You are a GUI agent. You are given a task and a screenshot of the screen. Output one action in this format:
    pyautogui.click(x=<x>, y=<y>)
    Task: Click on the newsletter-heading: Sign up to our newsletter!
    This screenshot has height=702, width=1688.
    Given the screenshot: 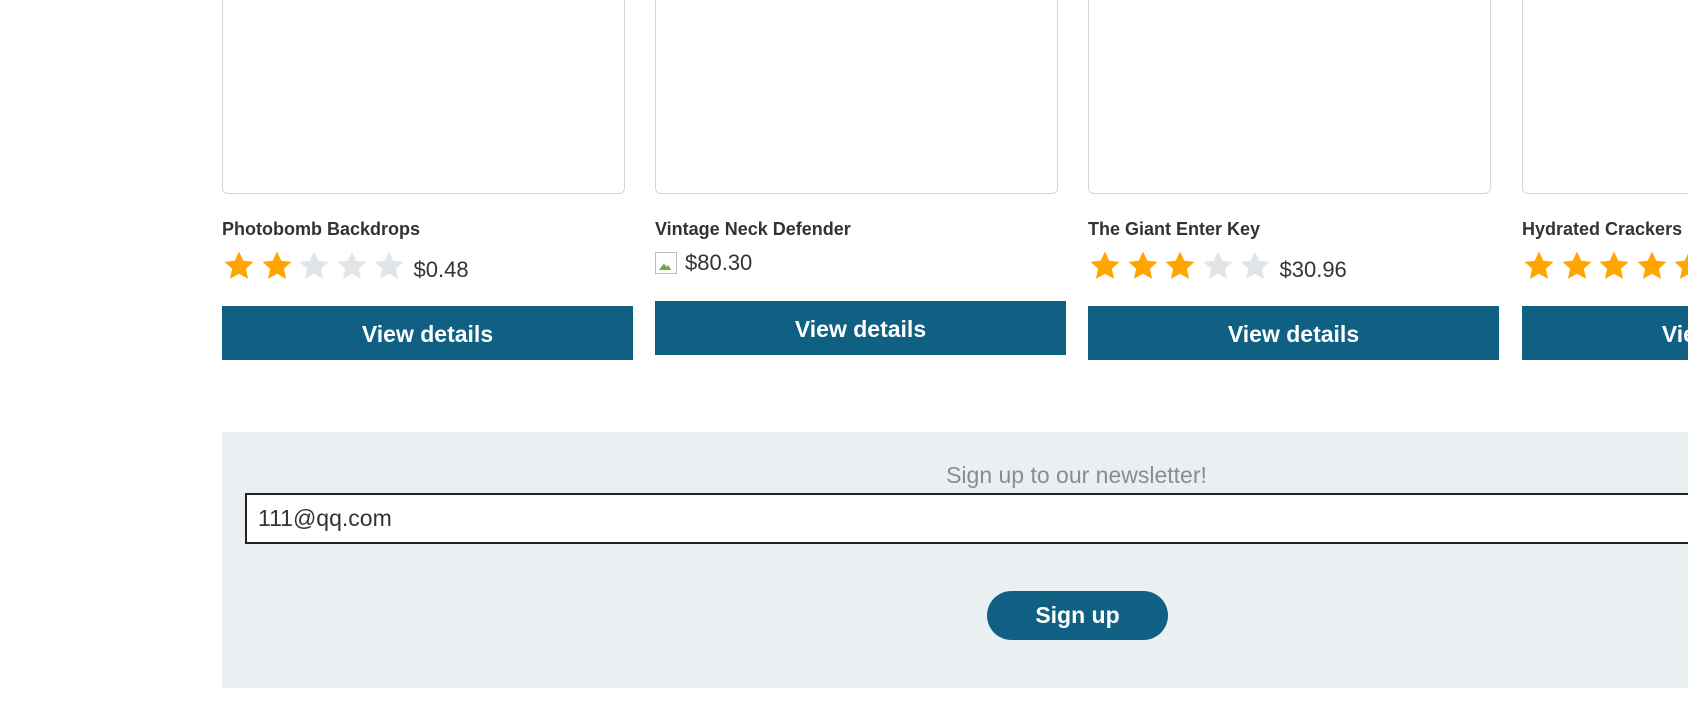 What is the action you would take?
    pyautogui.click(x=1076, y=475)
    